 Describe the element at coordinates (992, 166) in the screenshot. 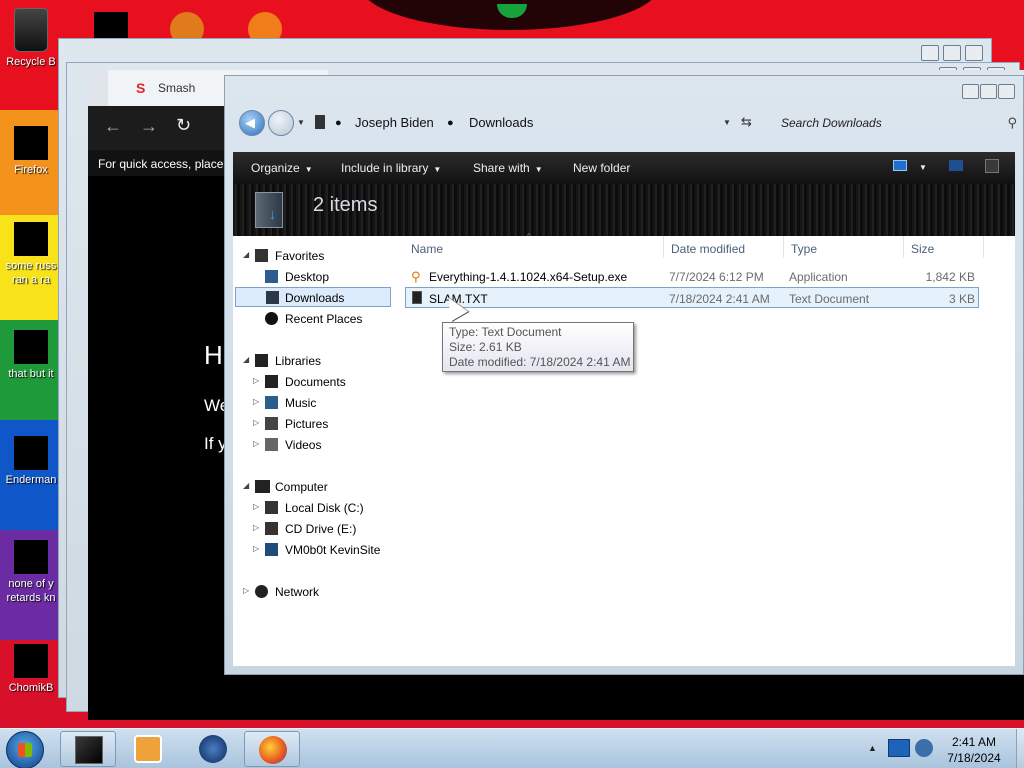

I see `help-icon` at that location.